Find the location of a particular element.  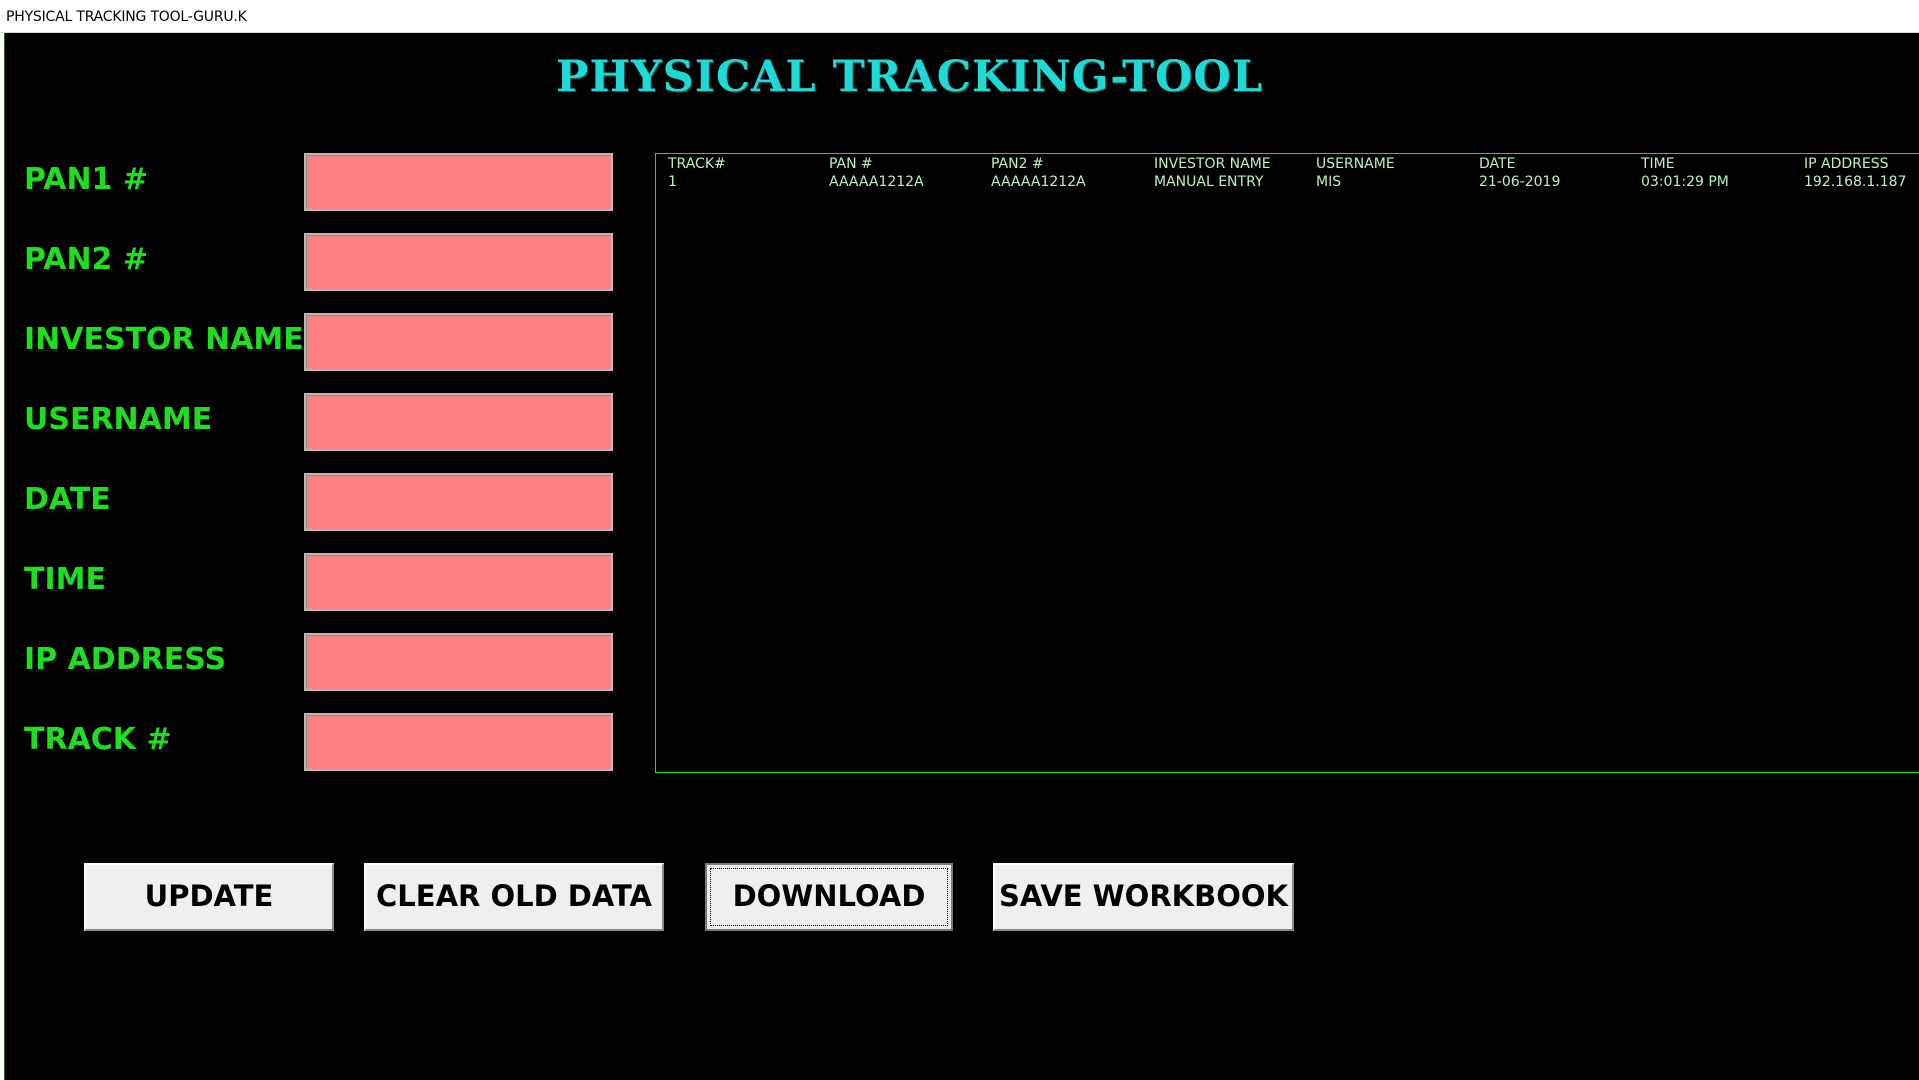

update-button: UPDATE is located at coordinates (209, 897).